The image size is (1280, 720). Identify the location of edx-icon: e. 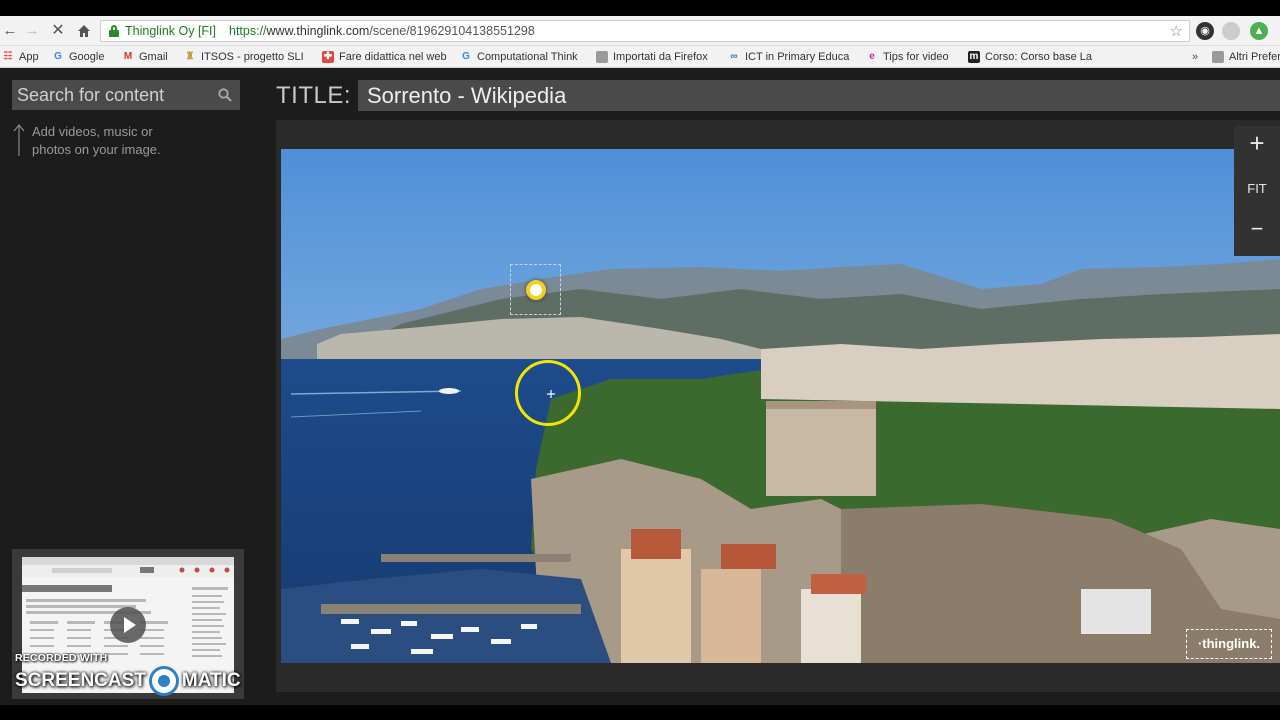
(872, 56).